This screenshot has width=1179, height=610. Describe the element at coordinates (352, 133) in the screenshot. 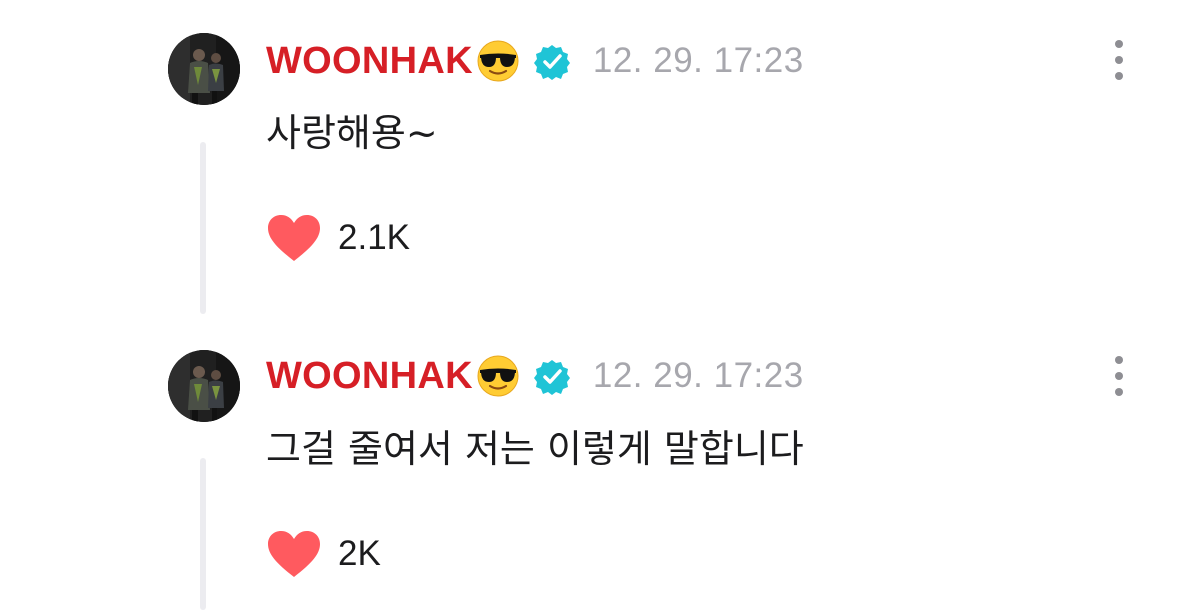

I see `comment-text: 사랑해용~` at that location.